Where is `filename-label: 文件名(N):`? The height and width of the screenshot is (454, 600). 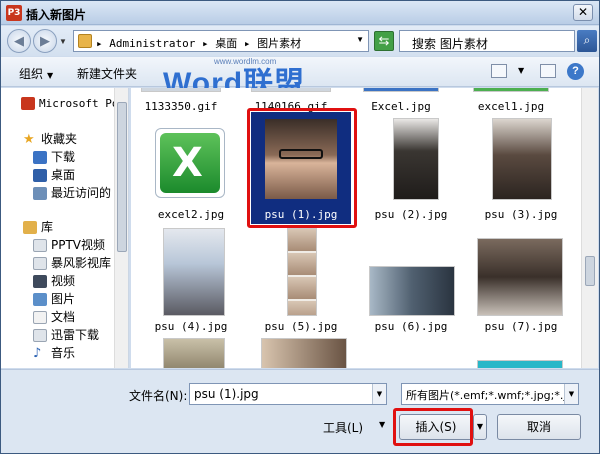
filename-label: 文件名(N): is located at coordinates (158, 396).